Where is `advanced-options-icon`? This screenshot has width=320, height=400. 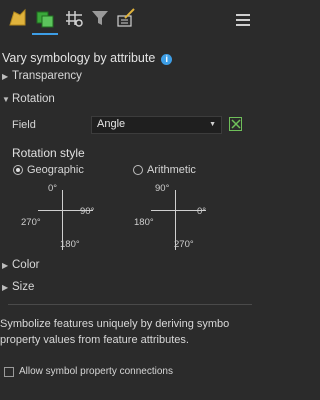 advanced-options-icon is located at coordinates (126, 18).